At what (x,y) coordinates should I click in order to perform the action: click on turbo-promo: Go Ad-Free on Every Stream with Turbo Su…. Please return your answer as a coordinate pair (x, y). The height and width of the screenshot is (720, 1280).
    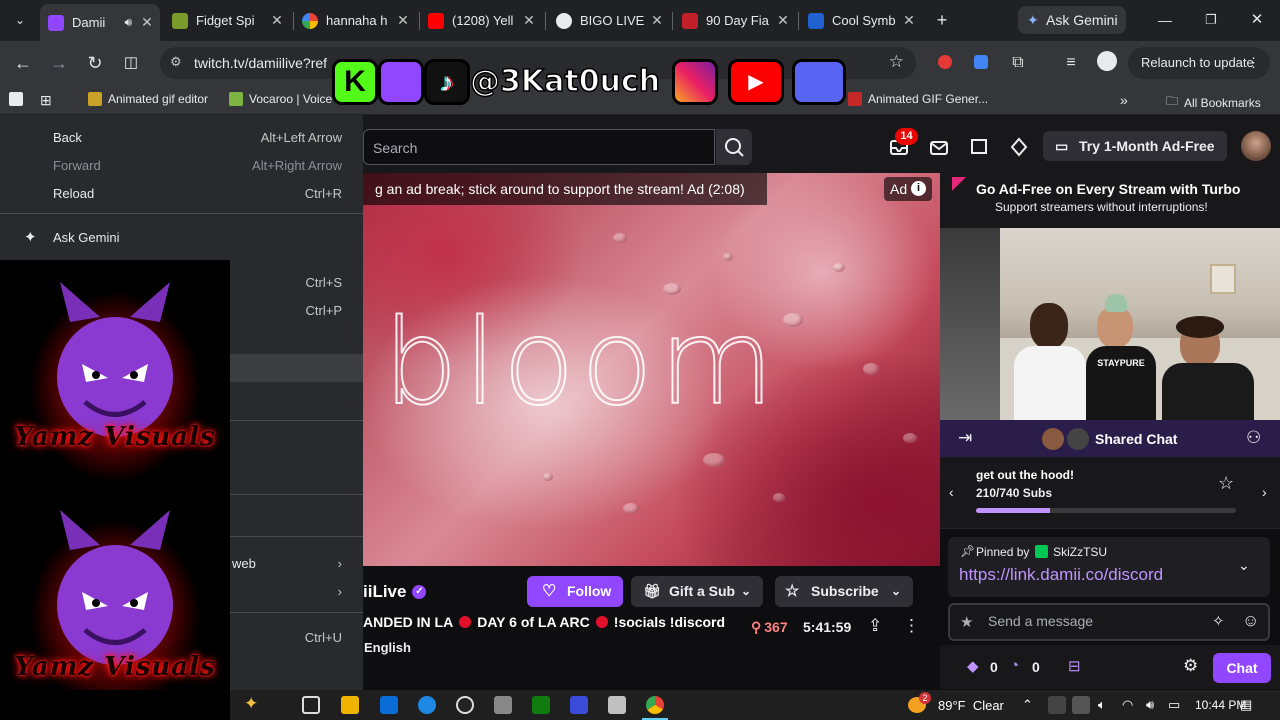
    Looking at the image, I should click on (1110, 200).